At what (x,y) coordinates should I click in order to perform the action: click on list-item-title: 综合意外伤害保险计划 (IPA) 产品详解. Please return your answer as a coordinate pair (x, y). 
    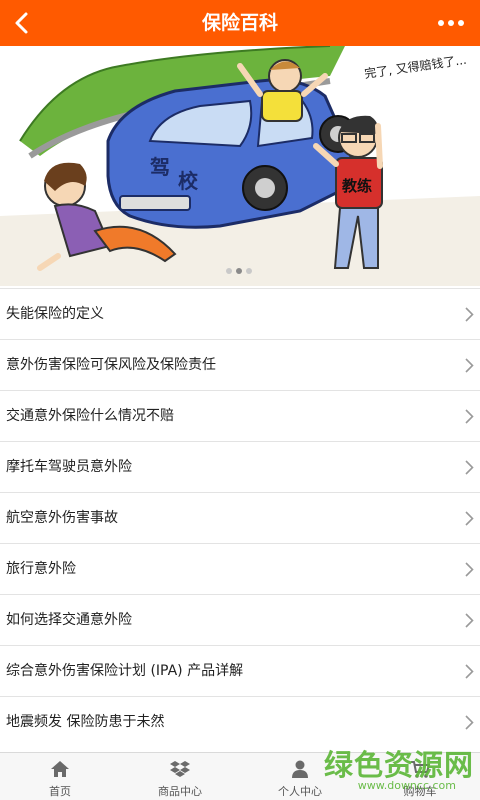
    Looking at the image, I should click on (125, 671).